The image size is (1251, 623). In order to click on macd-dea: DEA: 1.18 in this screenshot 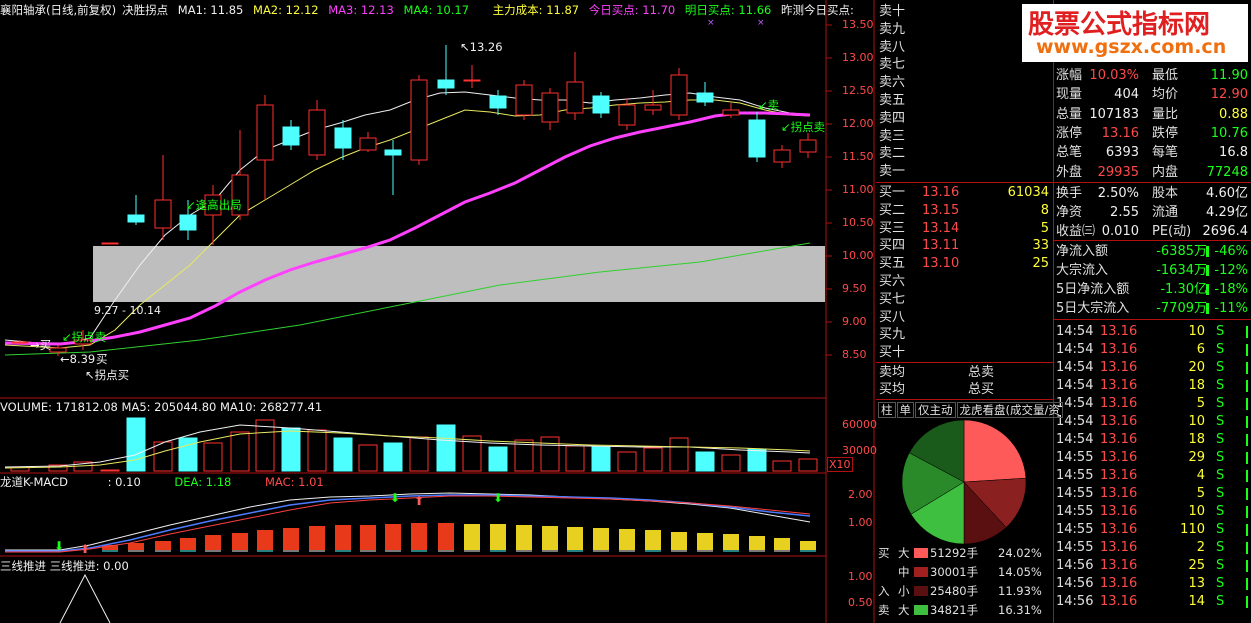, I will do `click(203, 482)`.